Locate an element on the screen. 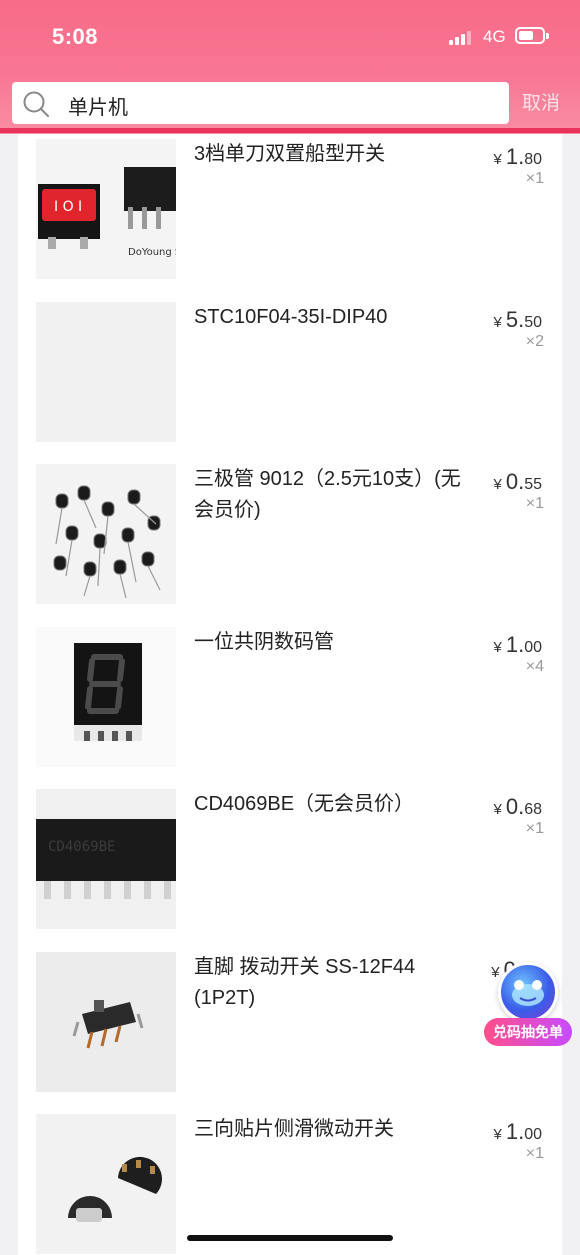 This screenshot has width=580, height=1255. status-time: 5:08 is located at coordinates (75, 36).